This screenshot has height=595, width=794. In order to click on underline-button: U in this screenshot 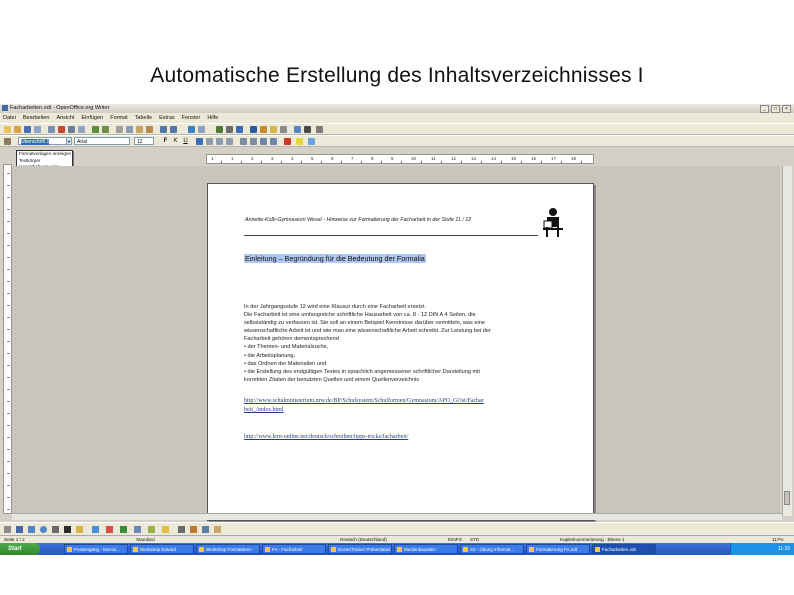, I will do `click(185, 141)`.